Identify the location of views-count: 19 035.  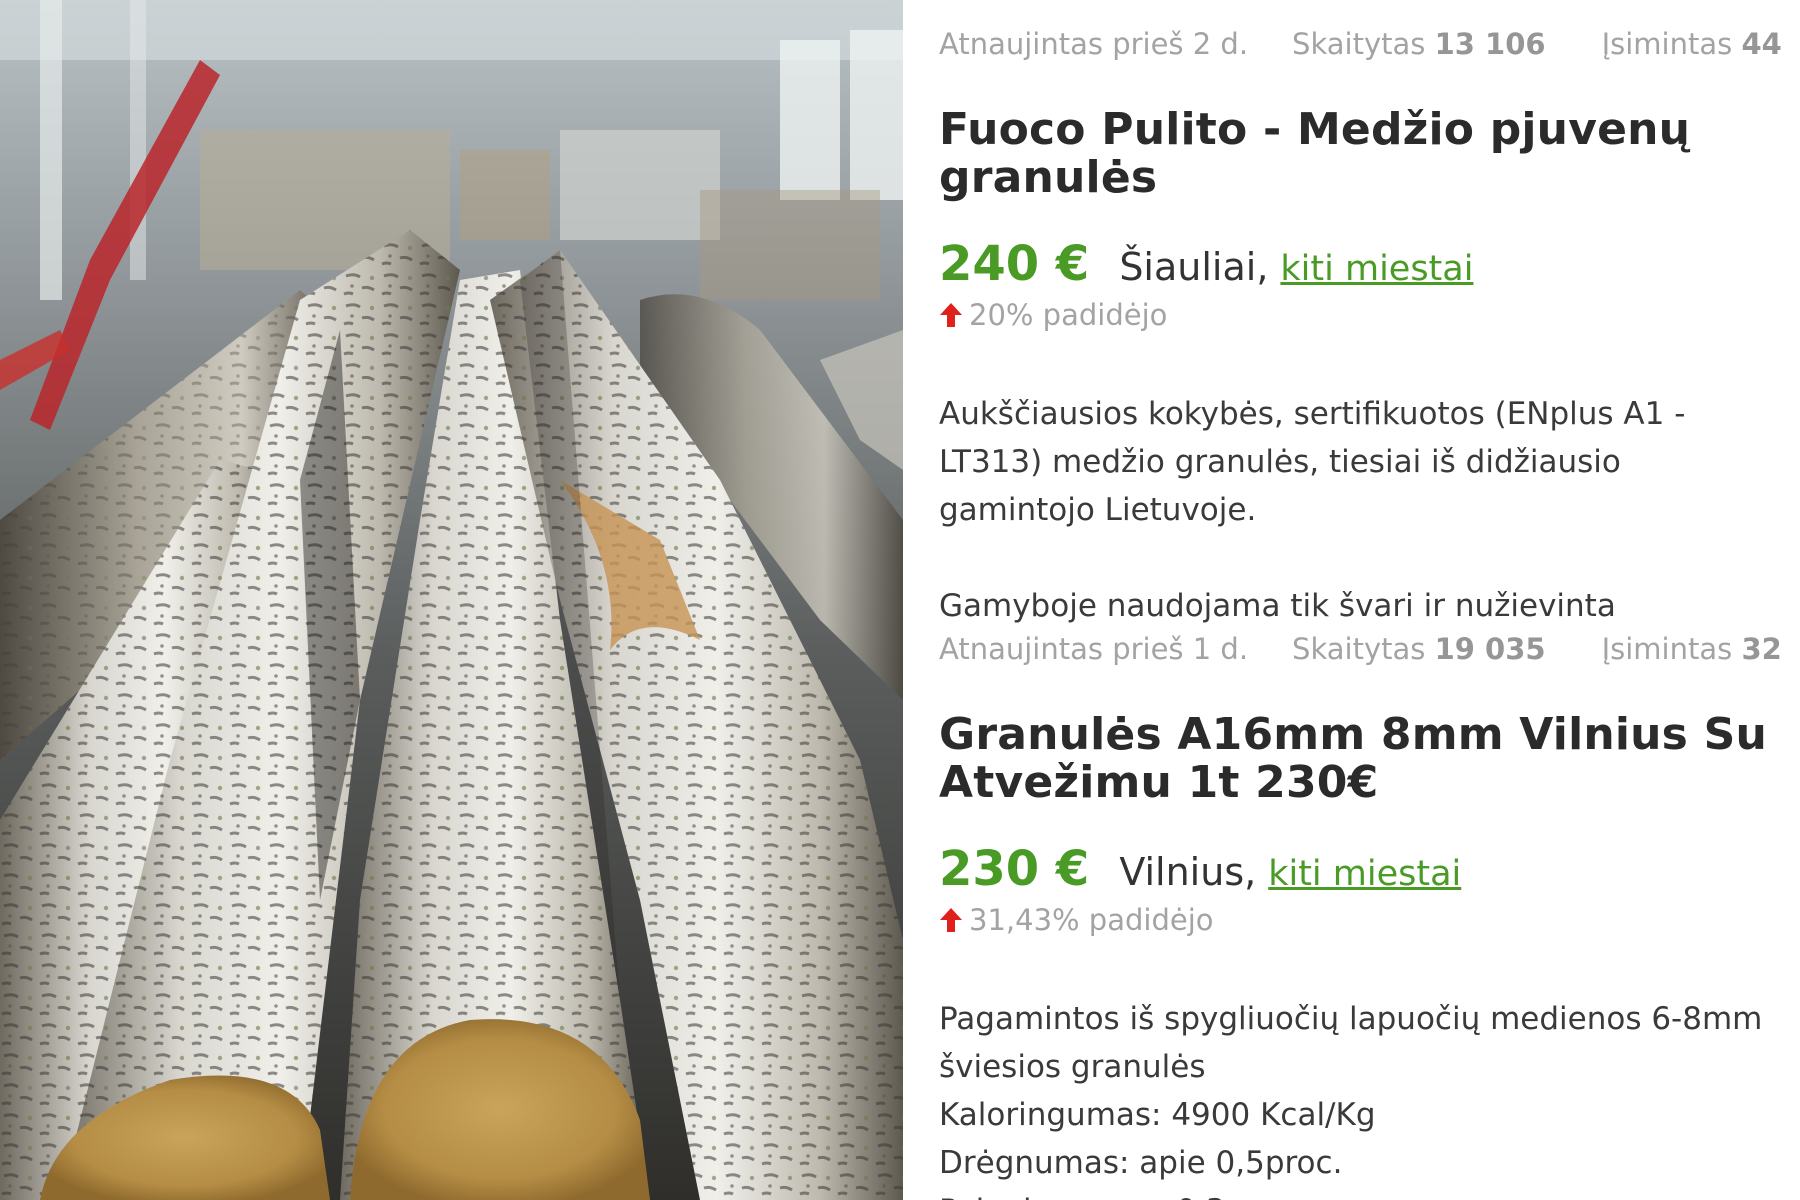
(1490, 649).